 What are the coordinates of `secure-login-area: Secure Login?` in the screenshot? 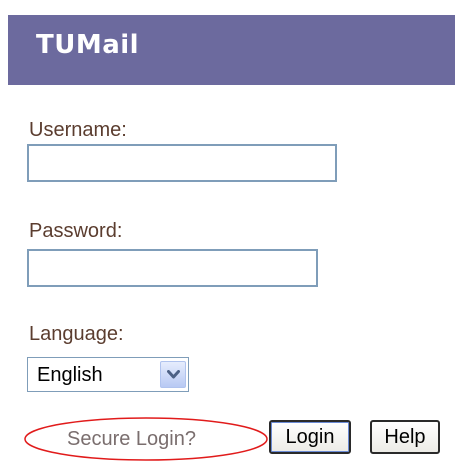 It's located at (147, 439).